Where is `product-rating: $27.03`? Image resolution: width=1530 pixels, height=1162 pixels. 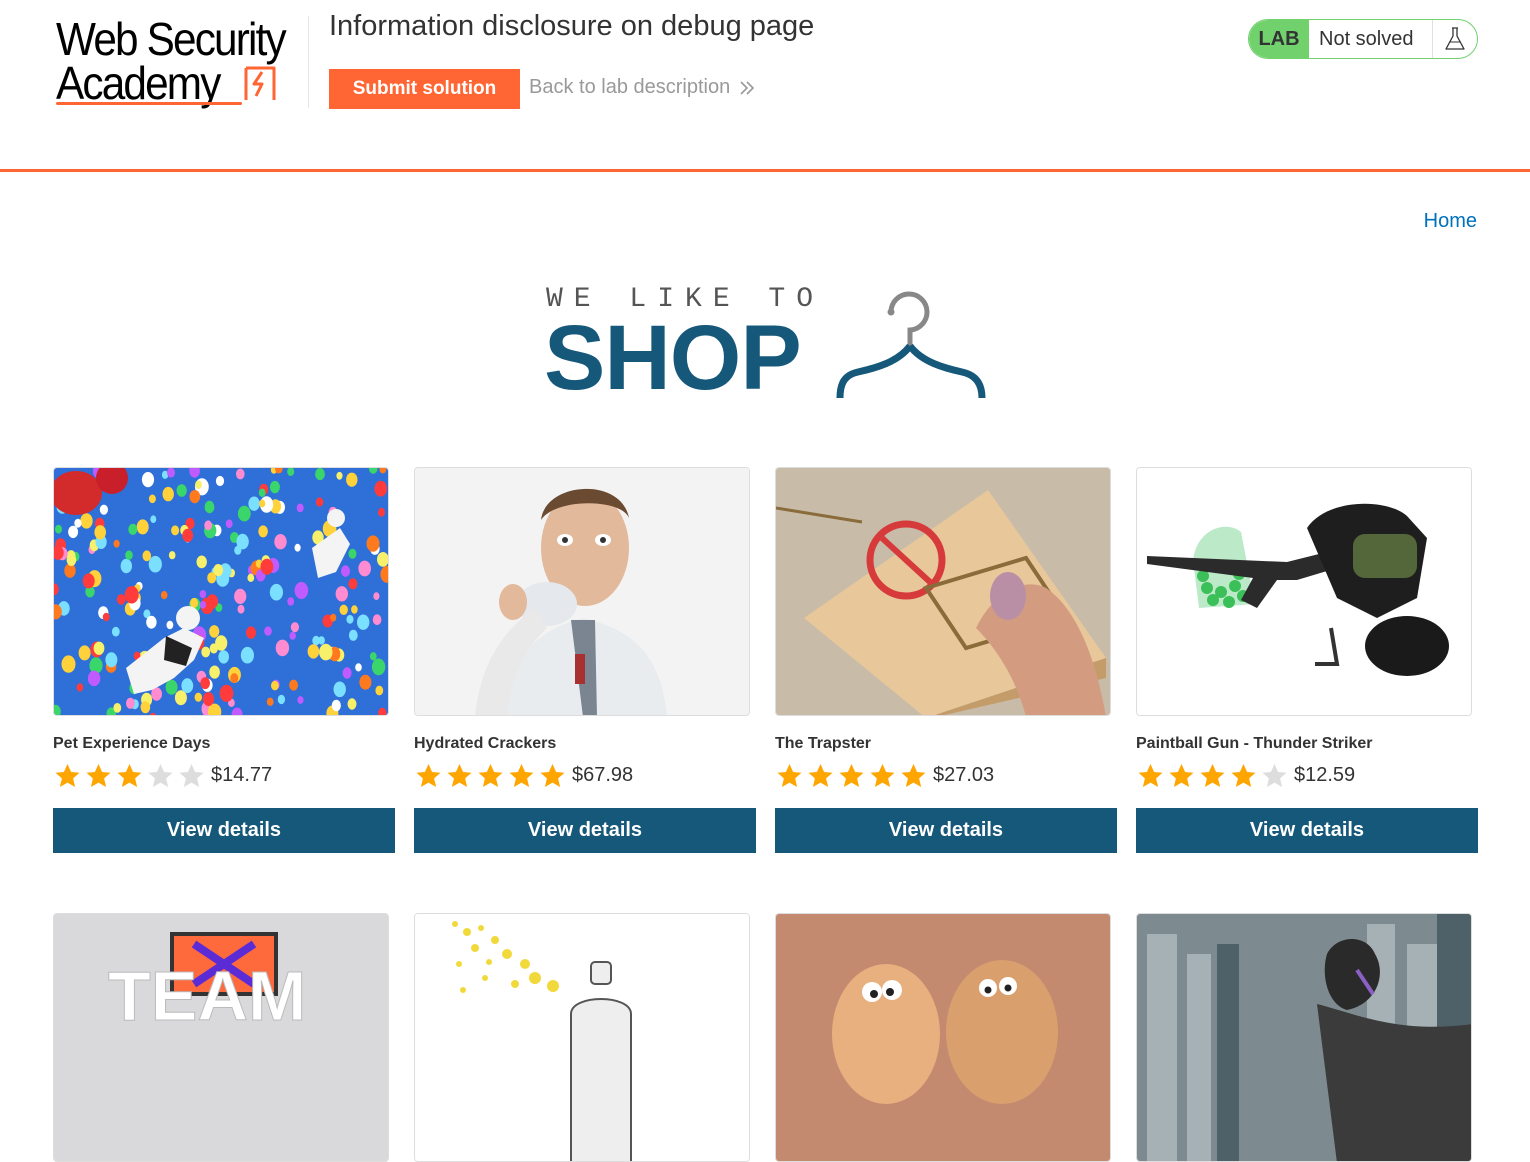 product-rating: $27.03 is located at coordinates (884, 775).